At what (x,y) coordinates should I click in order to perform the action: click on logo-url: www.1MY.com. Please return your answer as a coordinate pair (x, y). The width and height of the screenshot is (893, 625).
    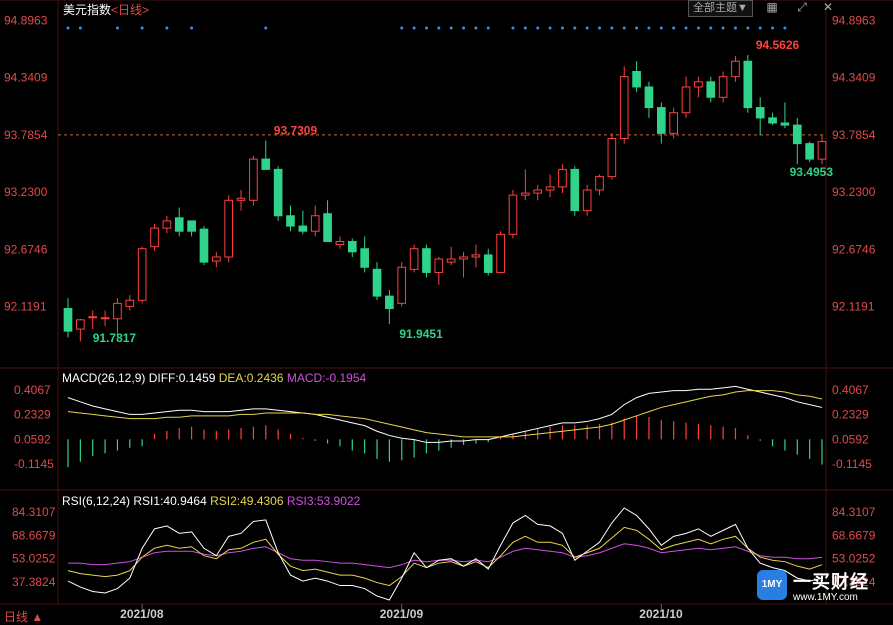
    Looking at the image, I should click on (825, 597).